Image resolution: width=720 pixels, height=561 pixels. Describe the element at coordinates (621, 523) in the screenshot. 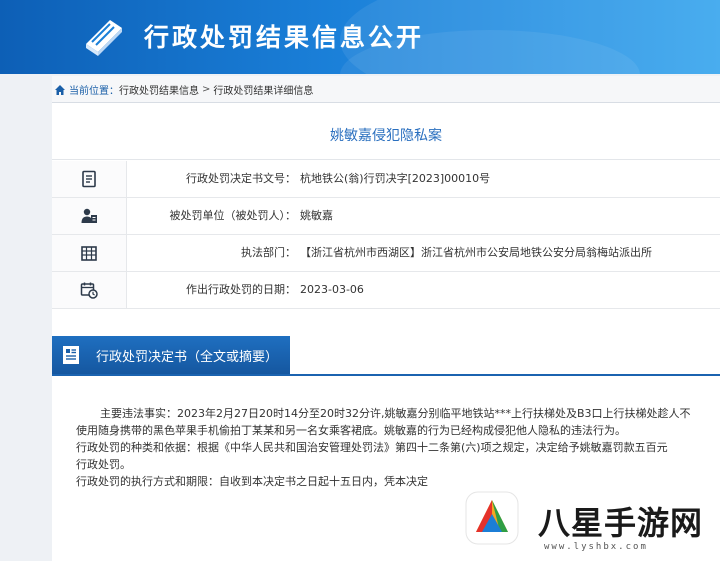

I see `watermark-text: 八星手游网` at that location.